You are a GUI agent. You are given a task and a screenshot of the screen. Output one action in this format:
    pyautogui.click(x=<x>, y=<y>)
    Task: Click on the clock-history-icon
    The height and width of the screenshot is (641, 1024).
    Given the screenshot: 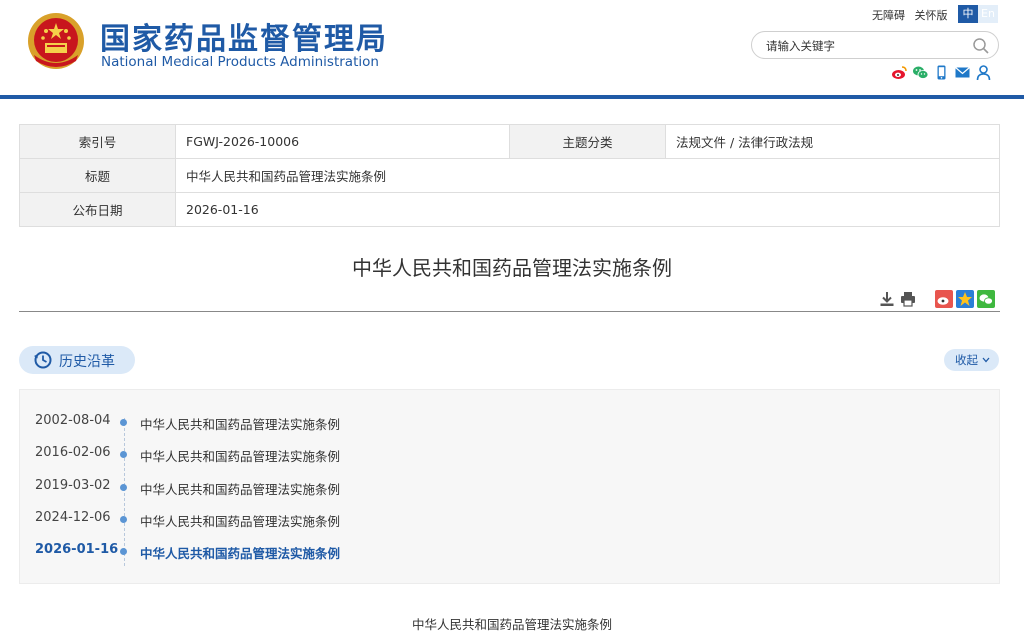 What is the action you would take?
    pyautogui.click(x=43, y=360)
    